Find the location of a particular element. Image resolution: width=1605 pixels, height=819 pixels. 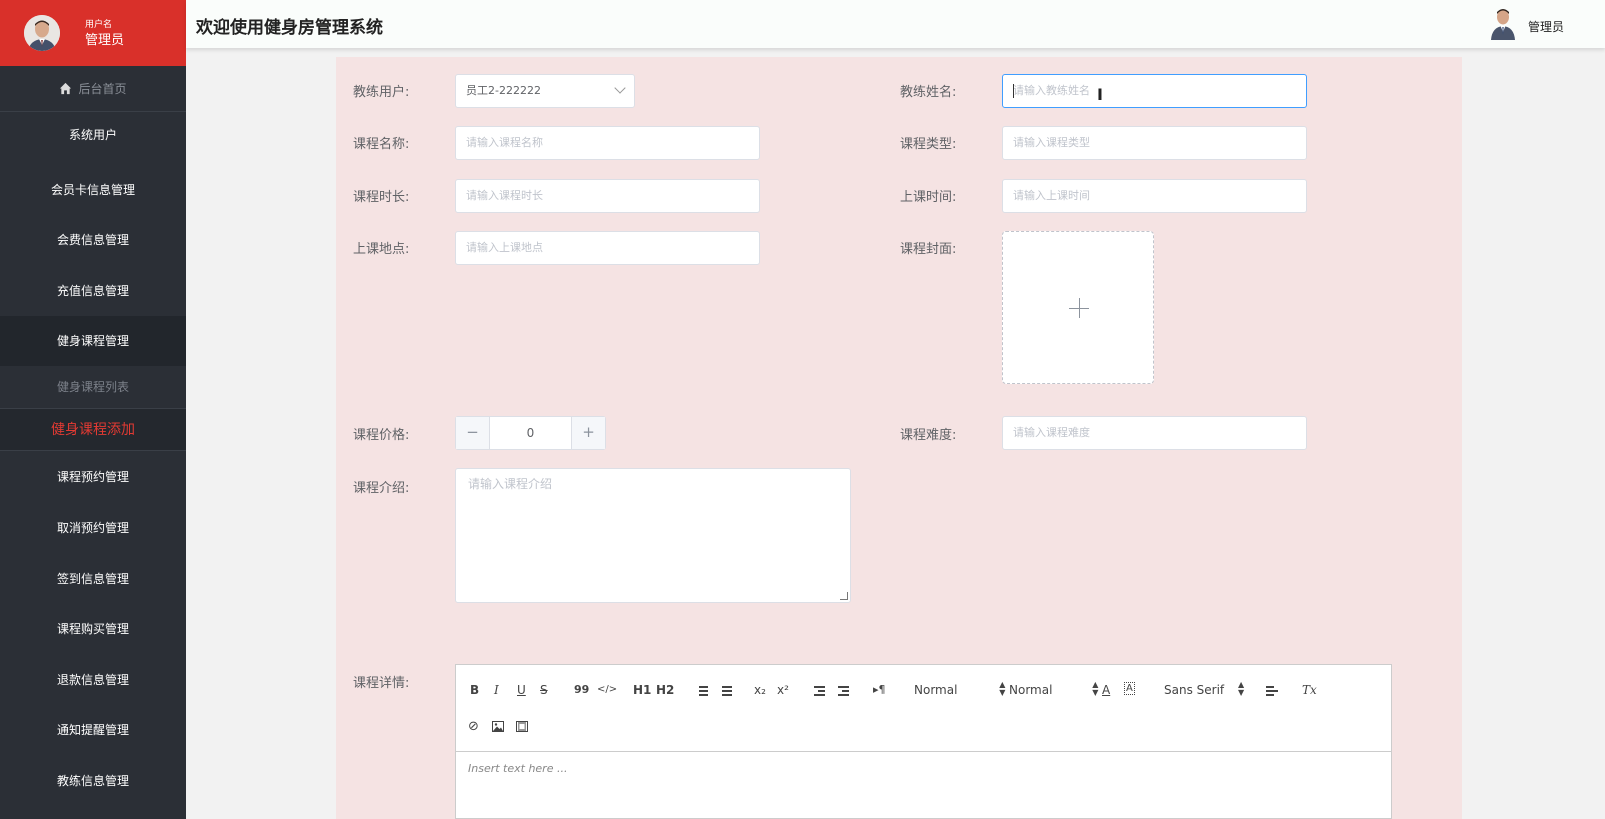

coach-name-placeholder: 请输入教练姓名 is located at coordinates (1051, 90).